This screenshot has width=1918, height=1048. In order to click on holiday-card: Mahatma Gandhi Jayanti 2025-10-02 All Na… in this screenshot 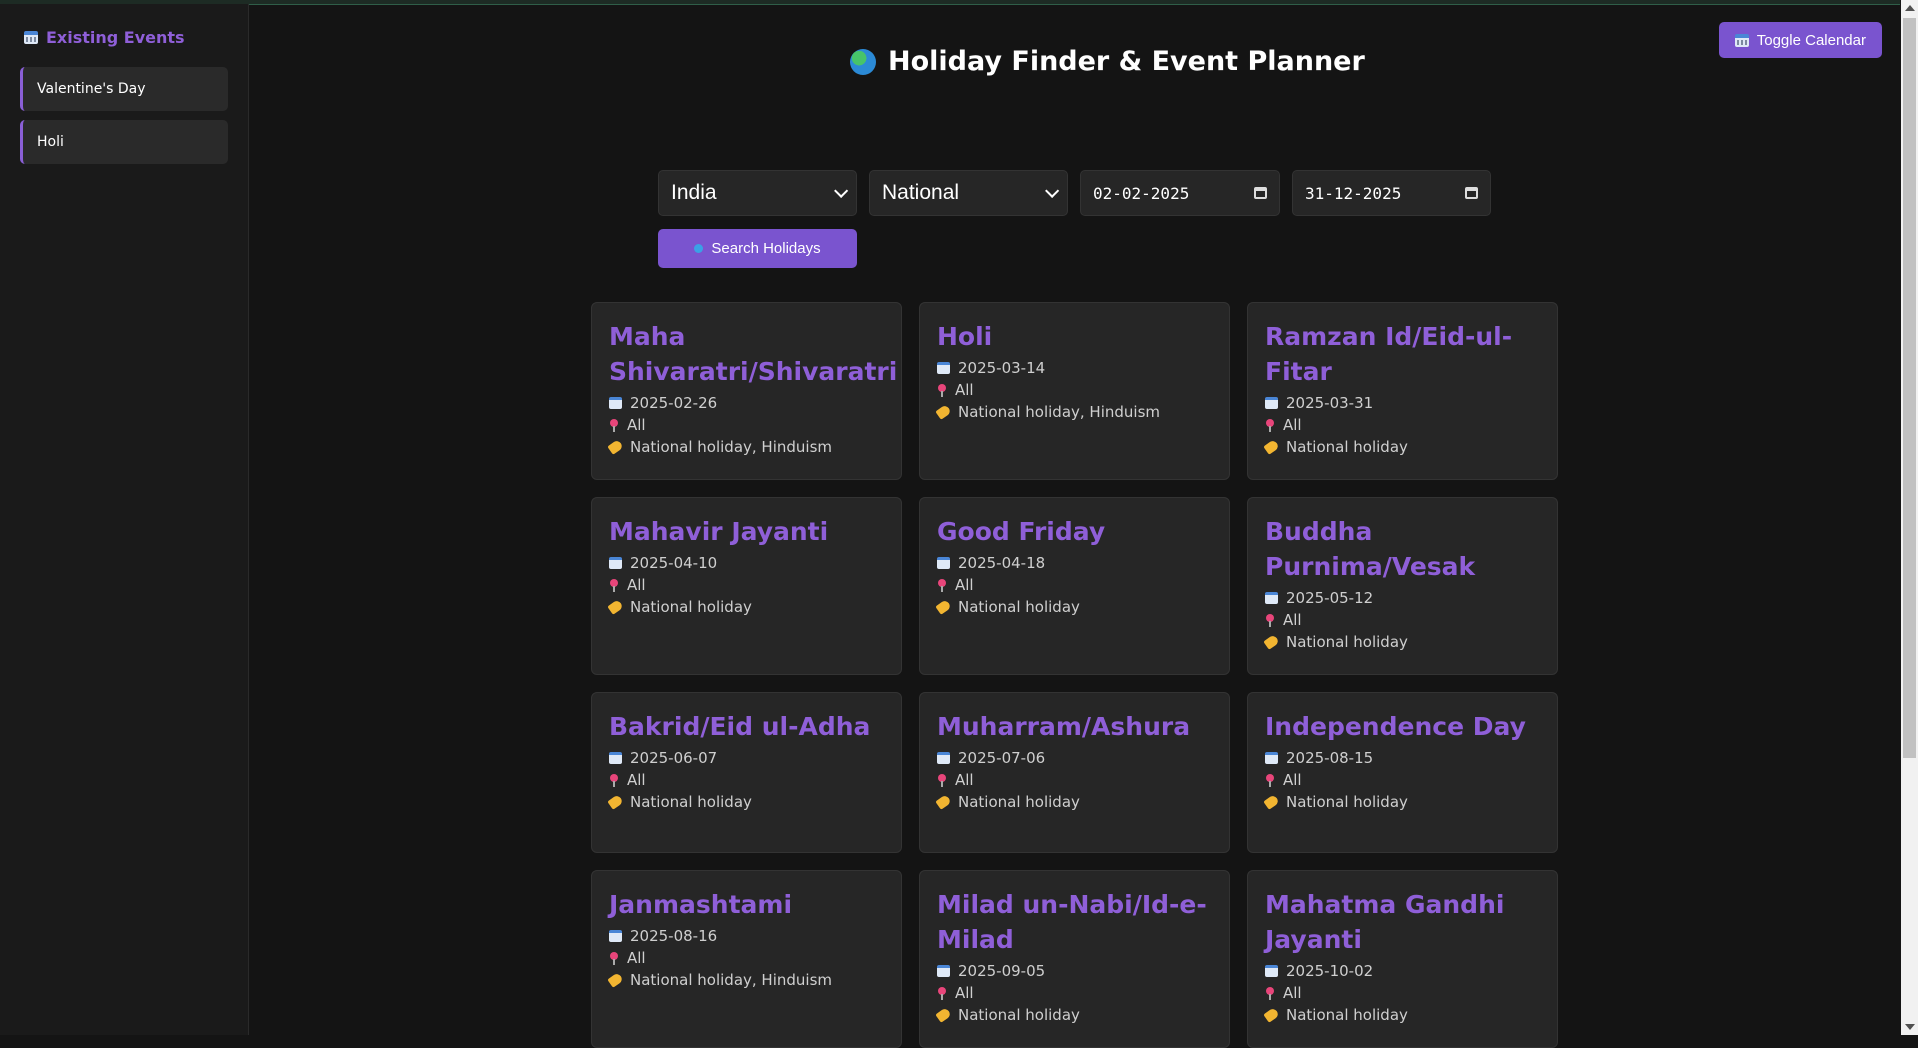, I will do `click(1402, 959)`.